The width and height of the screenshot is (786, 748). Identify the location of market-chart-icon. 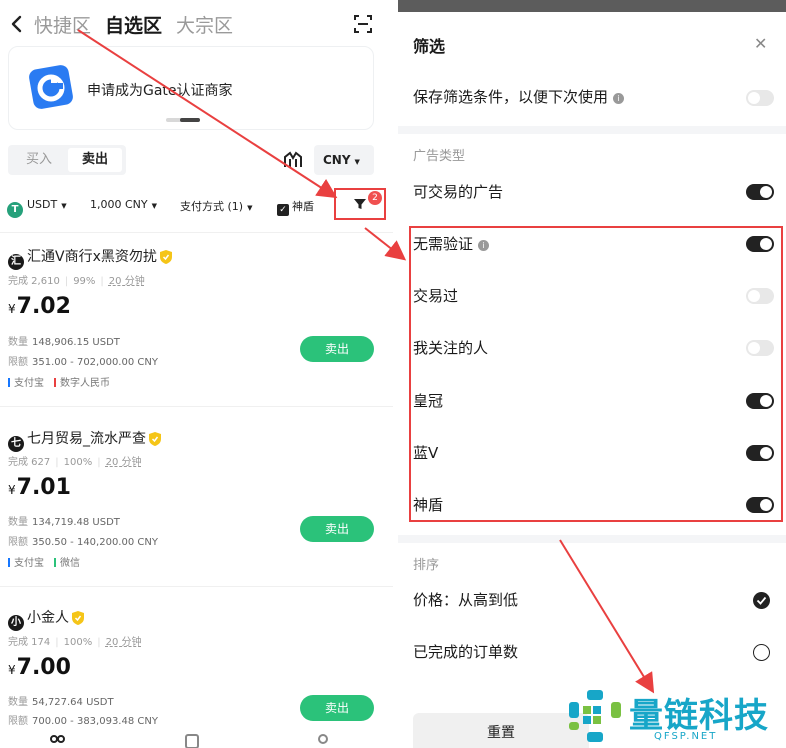
(293, 160).